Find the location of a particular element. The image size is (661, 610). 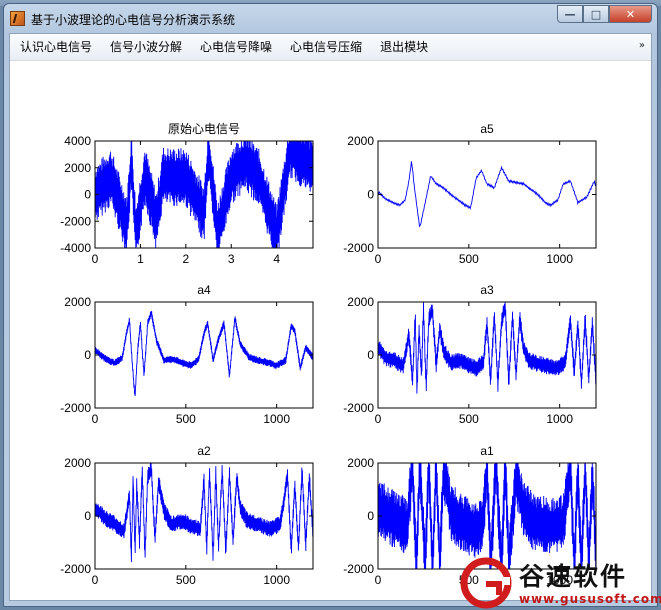

menu-item-decompose: 信号小波分解 is located at coordinates (146, 47).